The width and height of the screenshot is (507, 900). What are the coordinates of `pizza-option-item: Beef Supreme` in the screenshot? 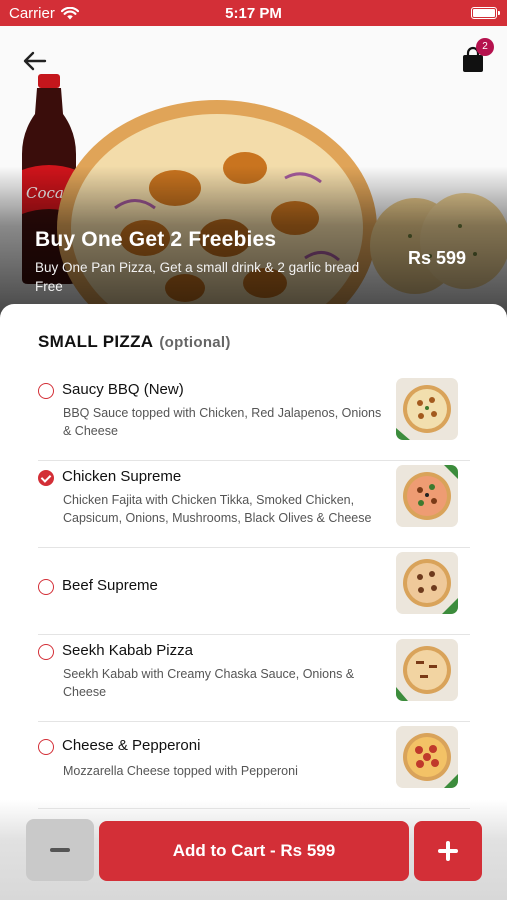 It's located at (254, 591).